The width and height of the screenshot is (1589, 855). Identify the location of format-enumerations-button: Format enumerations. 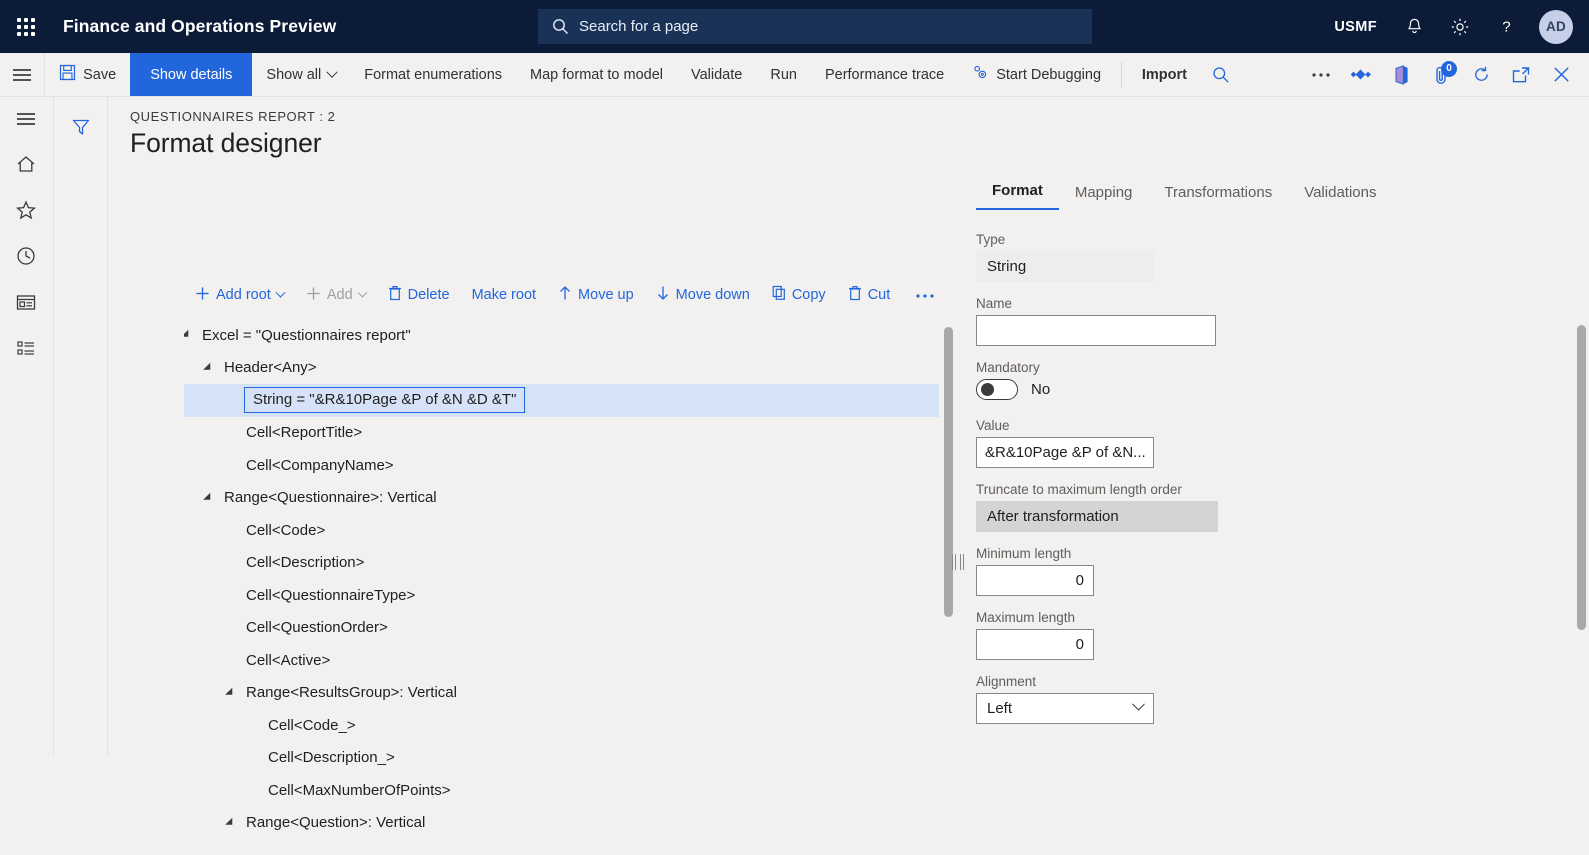
(433, 74).